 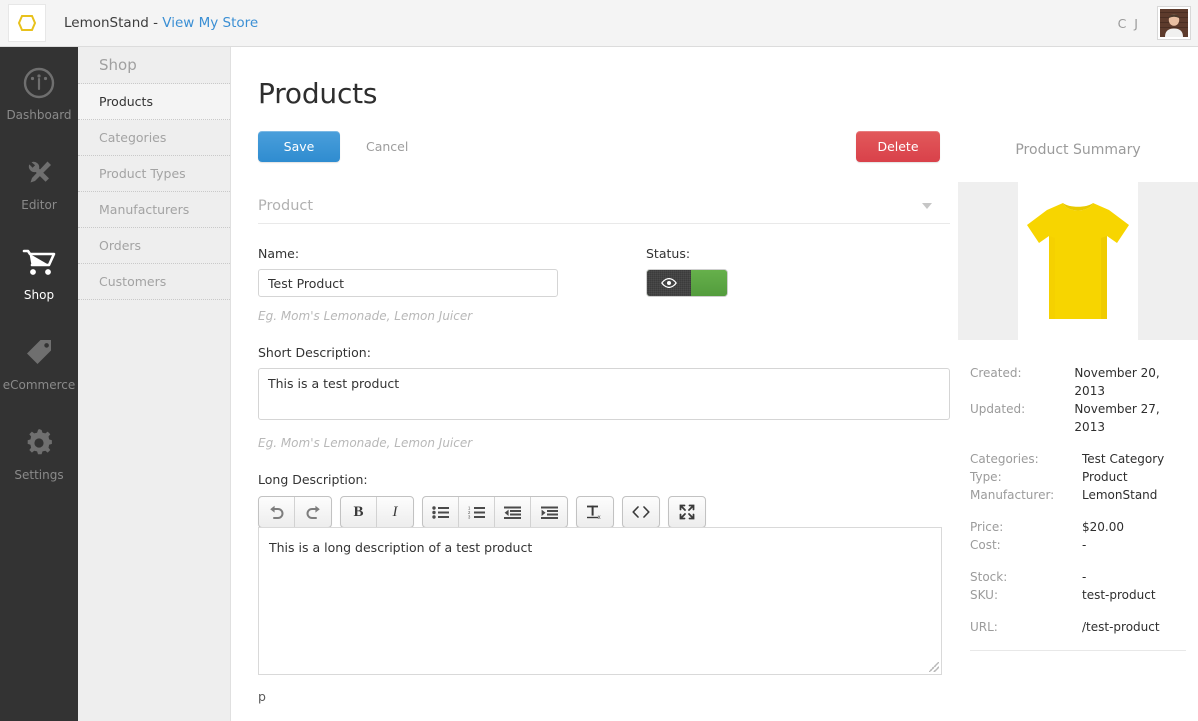 What do you see at coordinates (996, 373) in the screenshot?
I see `summary-key-created: Created:` at bounding box center [996, 373].